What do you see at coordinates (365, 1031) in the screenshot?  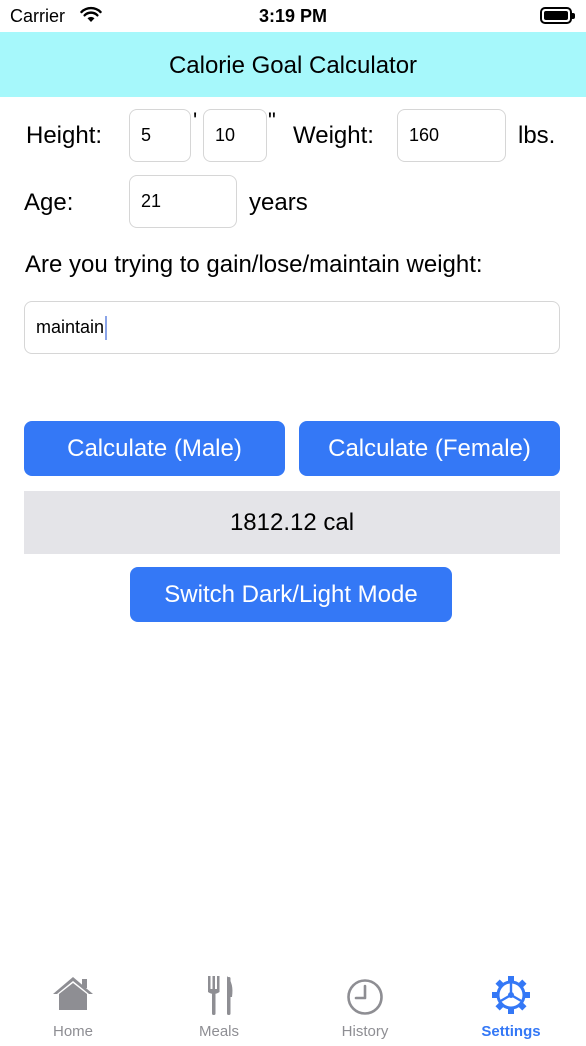 I see `tab-history-label: History` at bounding box center [365, 1031].